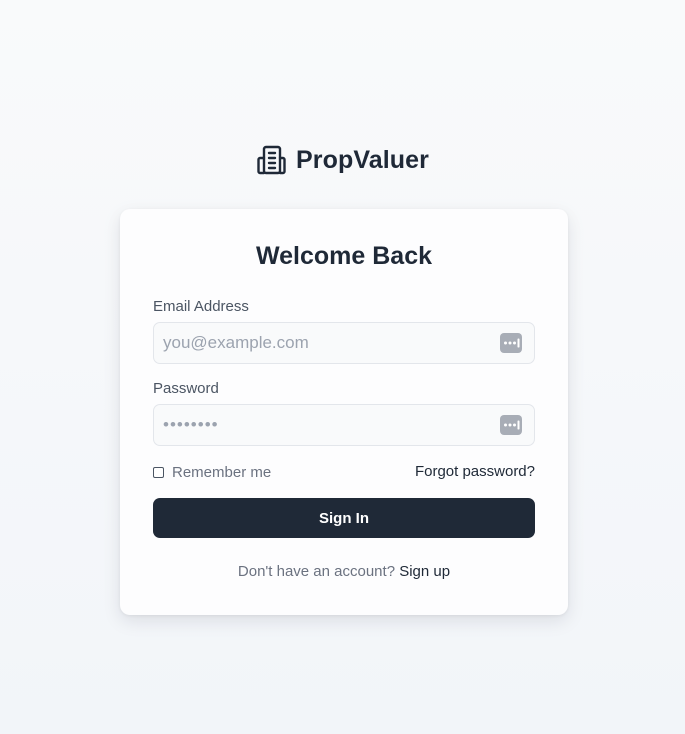 This screenshot has width=685, height=734. I want to click on sign-in-button: Sign In, so click(344, 518).